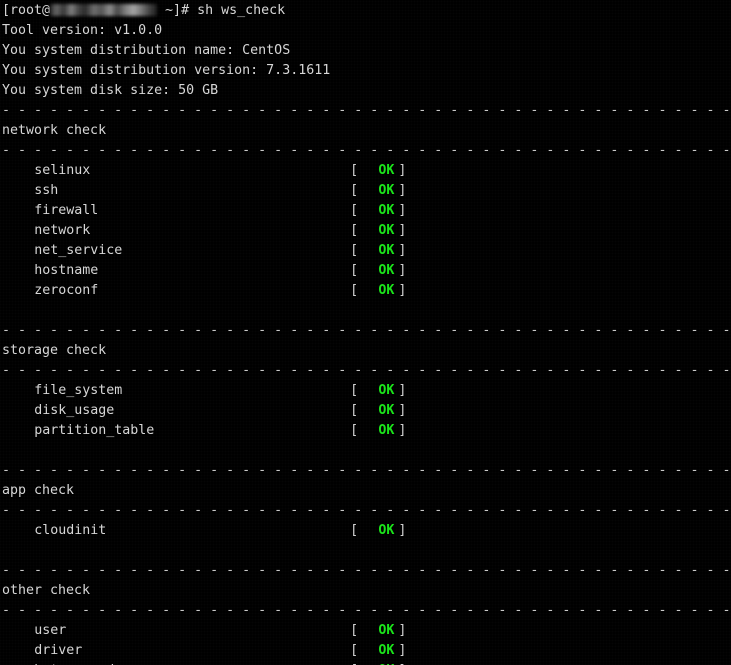 This screenshot has height=665, width=731. Describe the element at coordinates (94, 430) in the screenshot. I see `check-item-label: partition_table` at that location.